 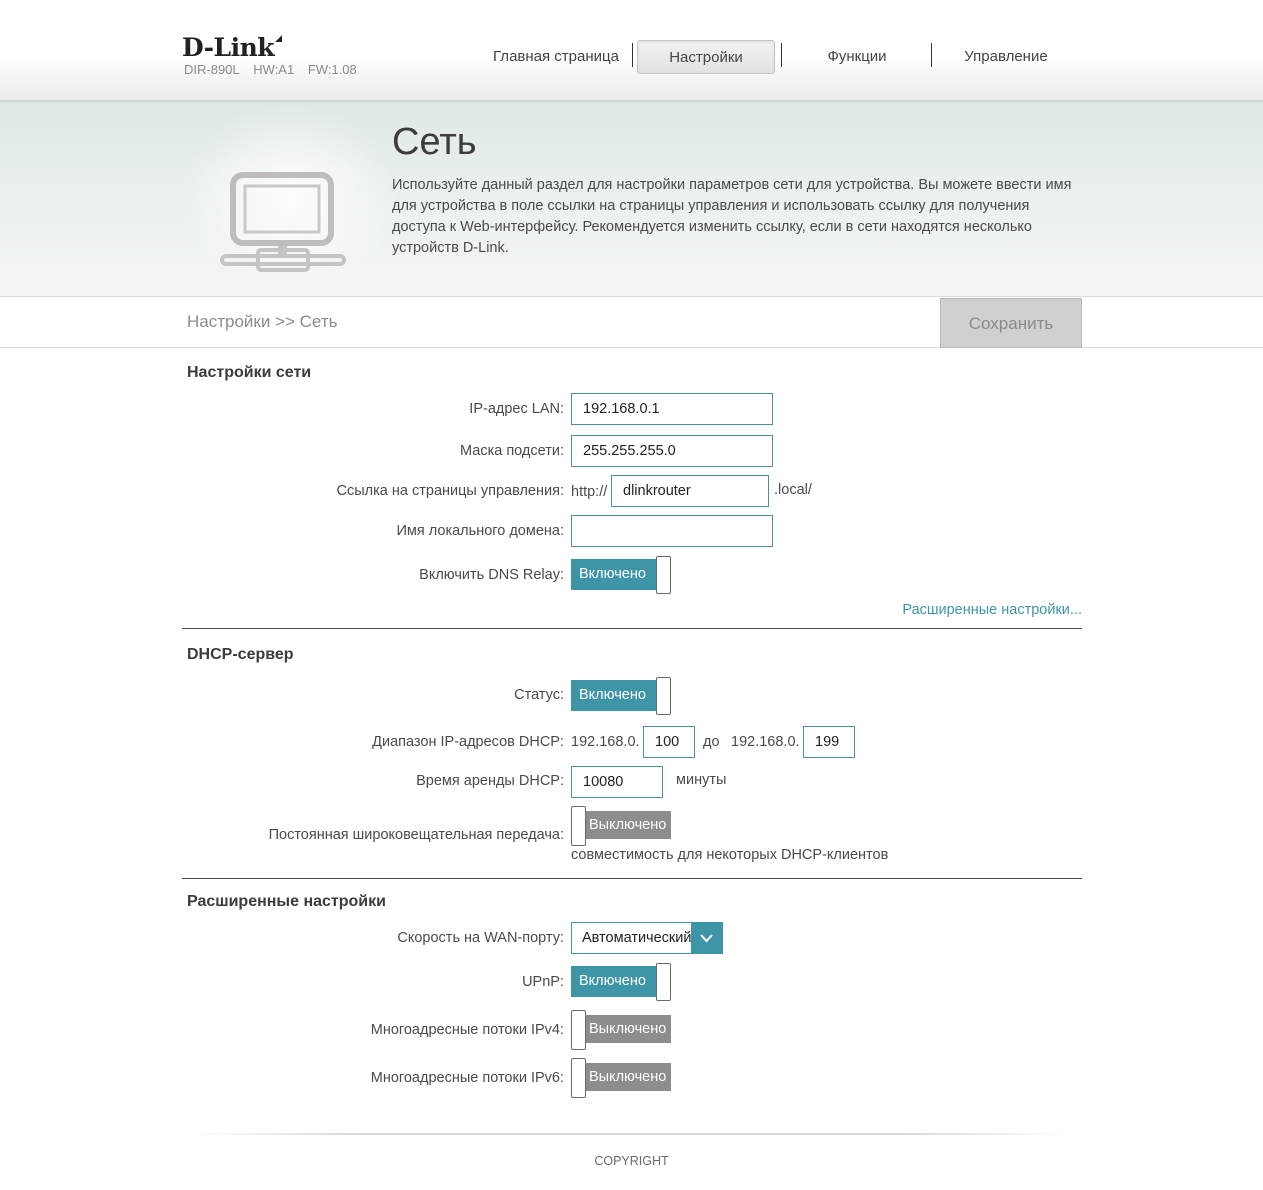 What do you see at coordinates (490, 781) in the screenshot?
I see `dhcp-lease-label: Время аренды DHCP:` at bounding box center [490, 781].